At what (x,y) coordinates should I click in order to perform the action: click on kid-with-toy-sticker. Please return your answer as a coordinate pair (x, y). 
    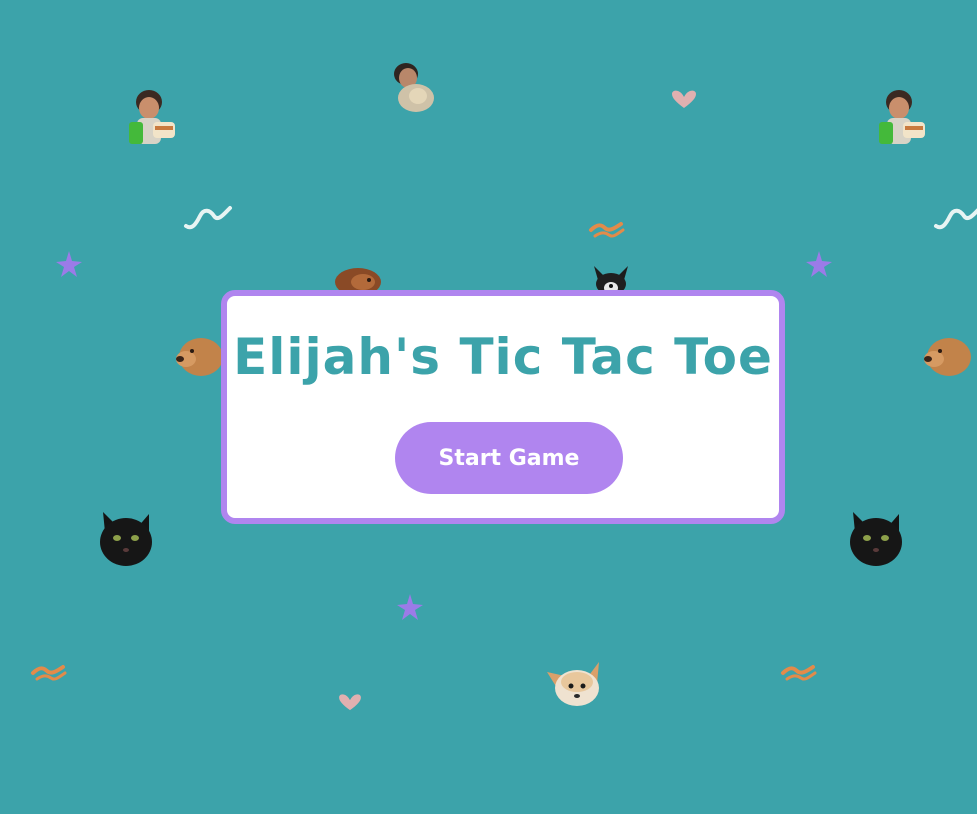
    Looking at the image, I should click on (414, 87).